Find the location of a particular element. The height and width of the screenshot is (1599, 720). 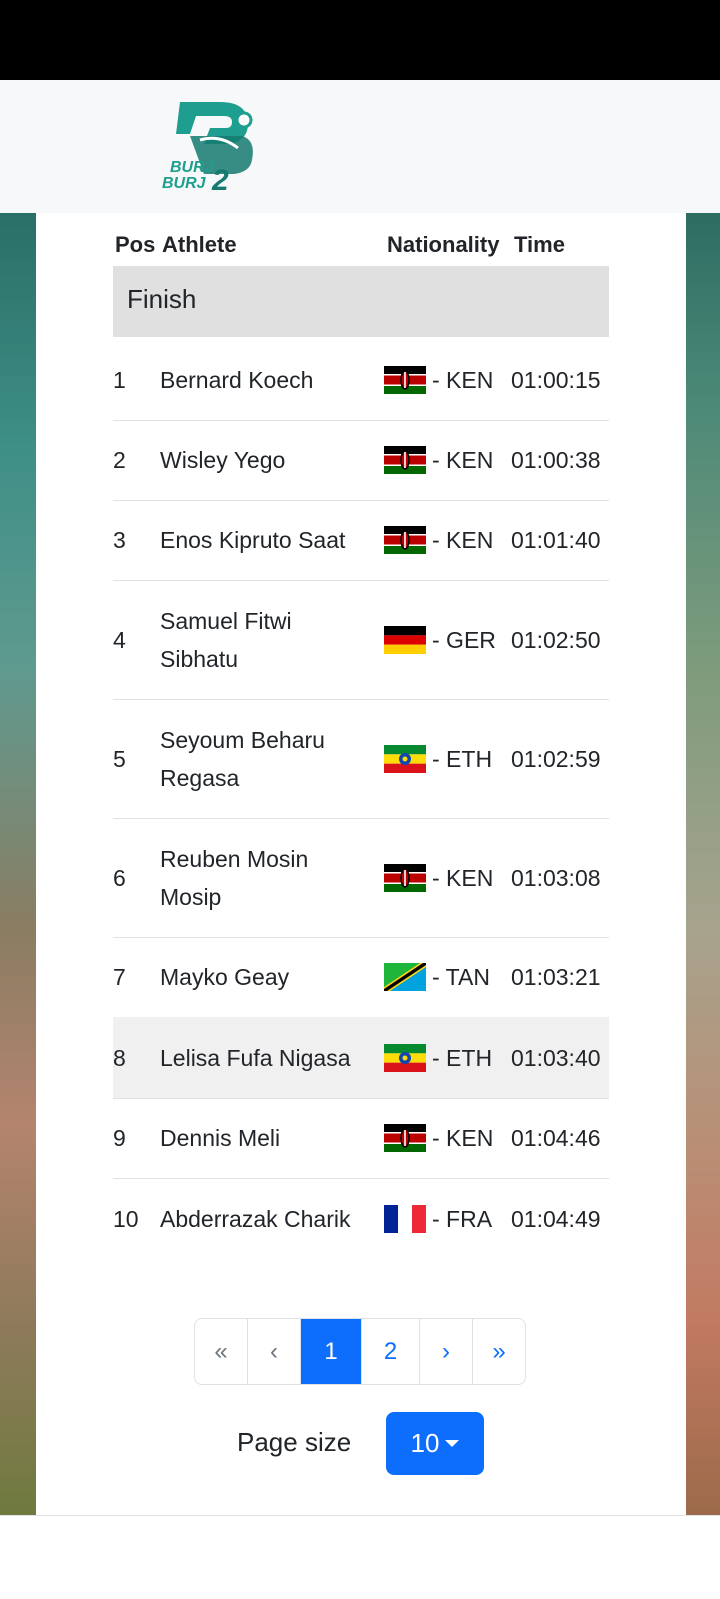

next-page-button: › is located at coordinates (446, 1351).